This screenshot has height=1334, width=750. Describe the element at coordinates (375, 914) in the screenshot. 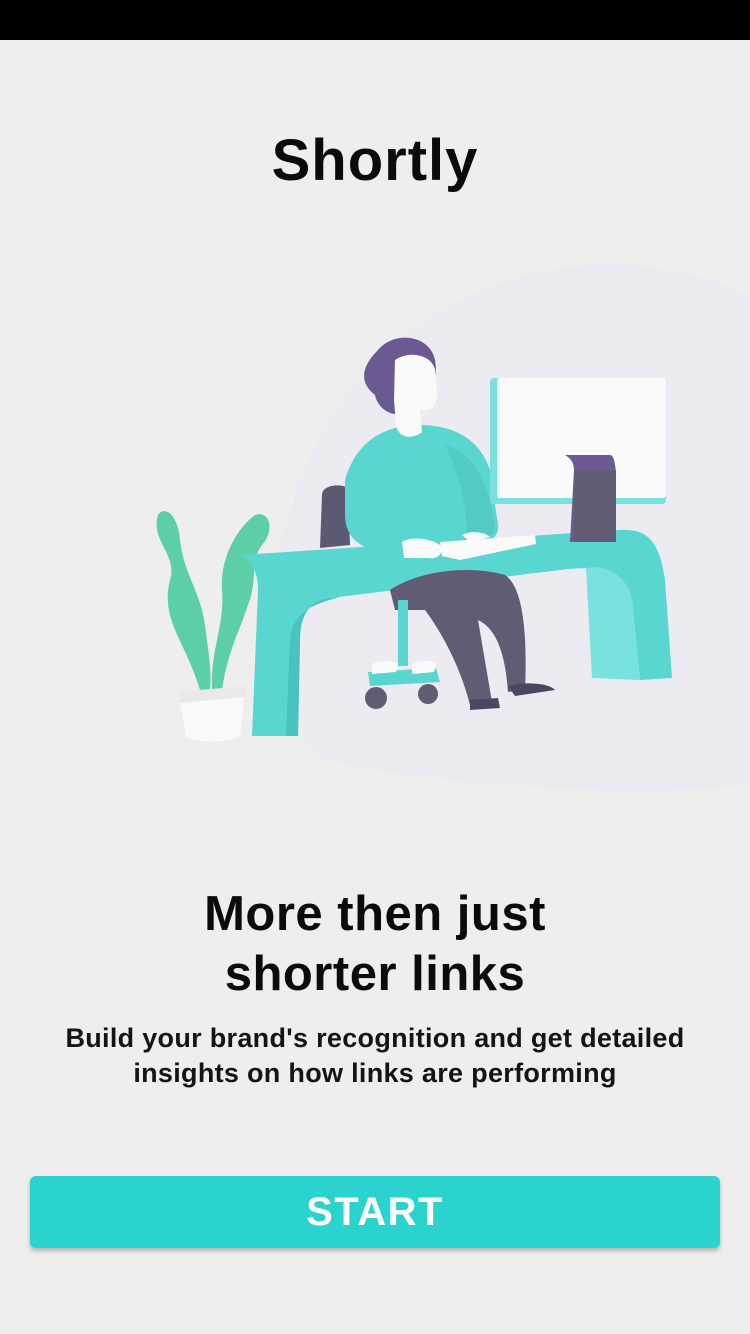

I see `headline-line-1: More then just` at that location.